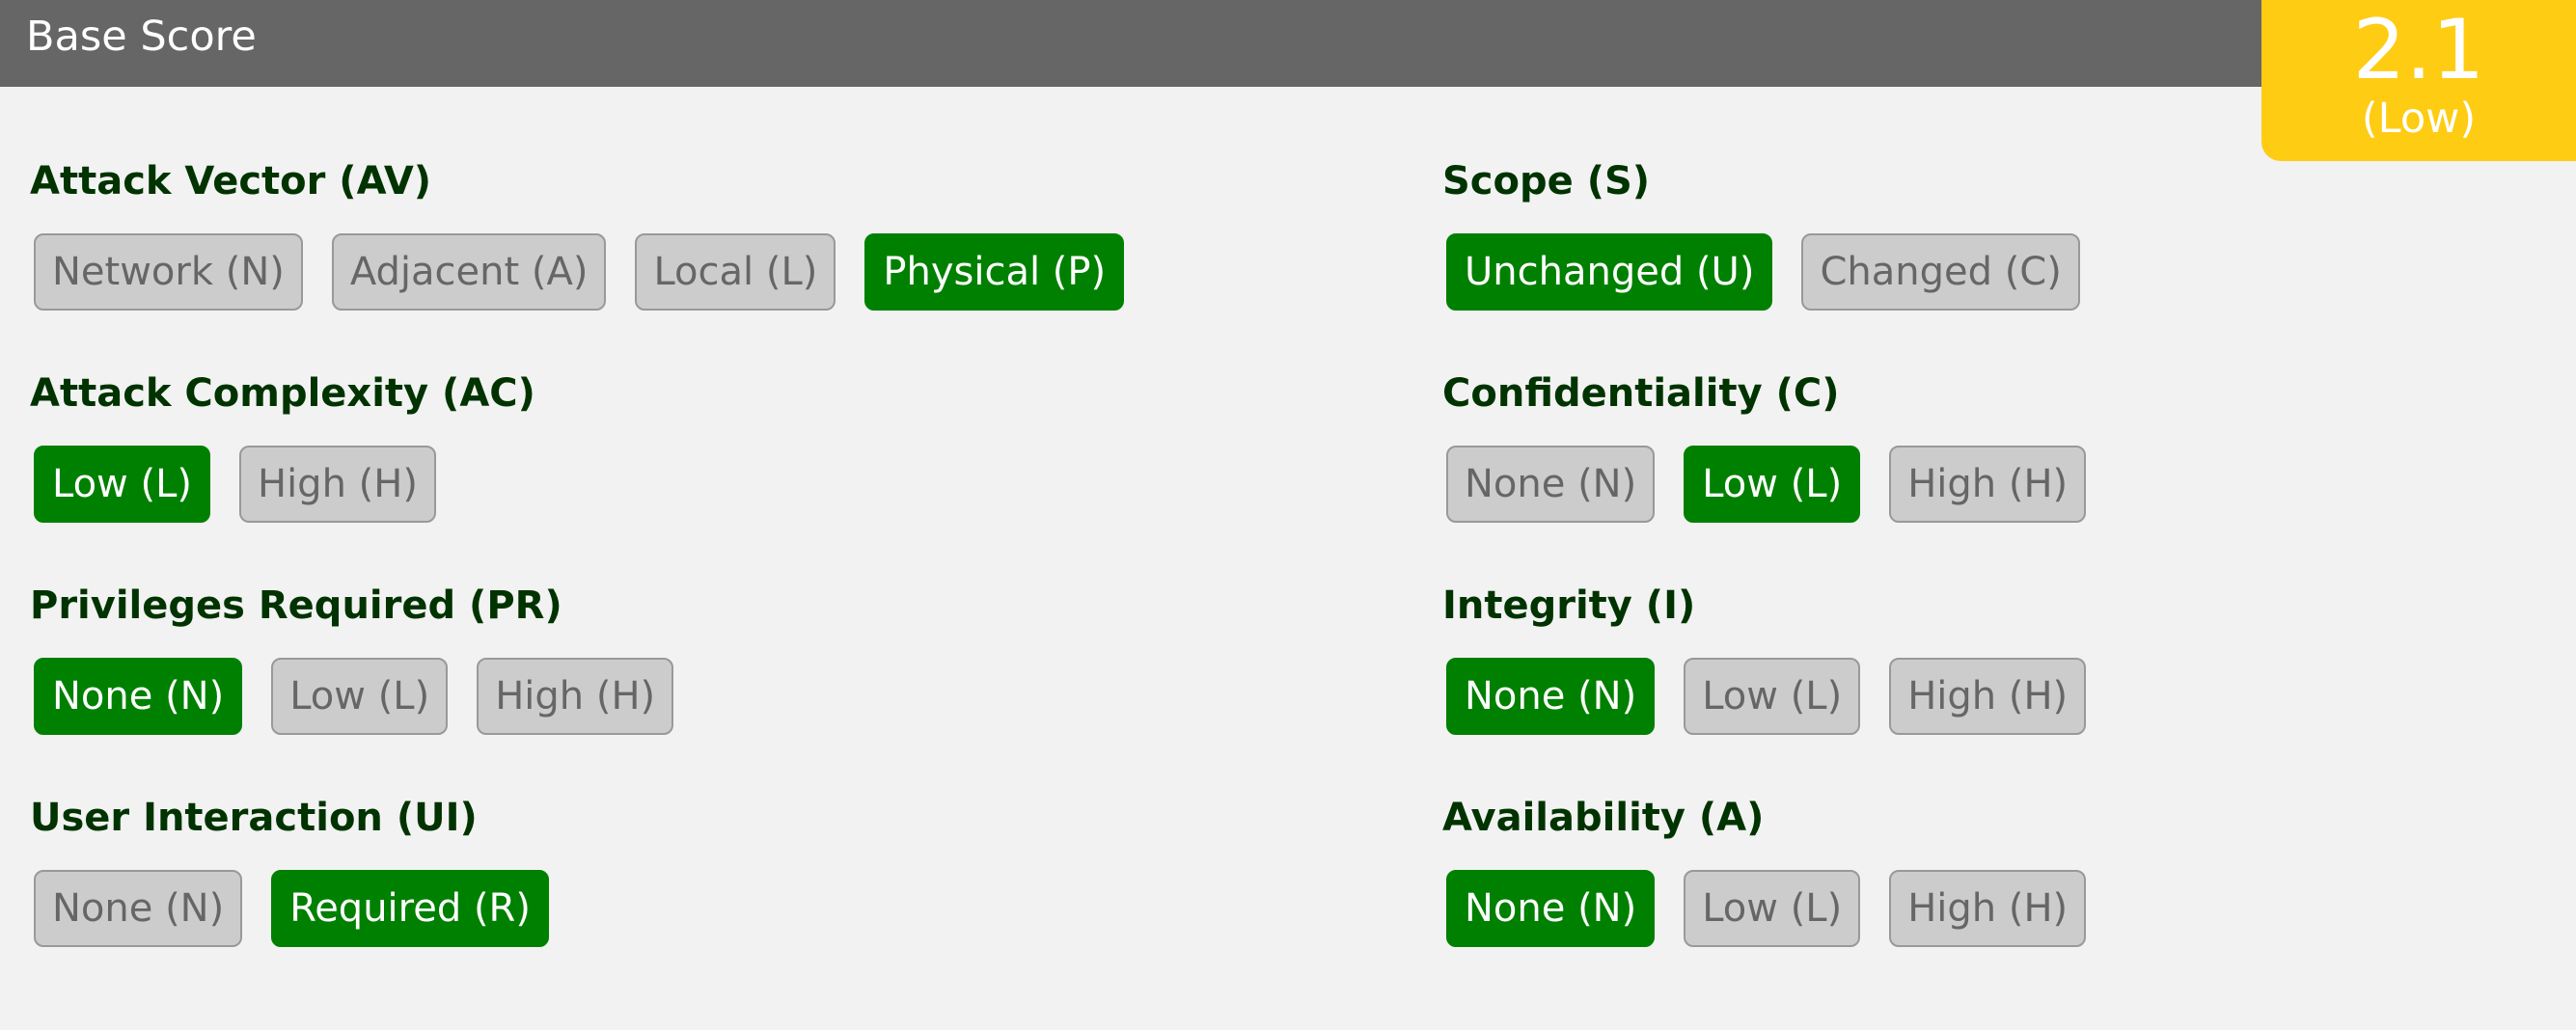 The width and height of the screenshot is (2576, 1030). I want to click on attack-vector-option-network: Network (N), so click(168, 272).